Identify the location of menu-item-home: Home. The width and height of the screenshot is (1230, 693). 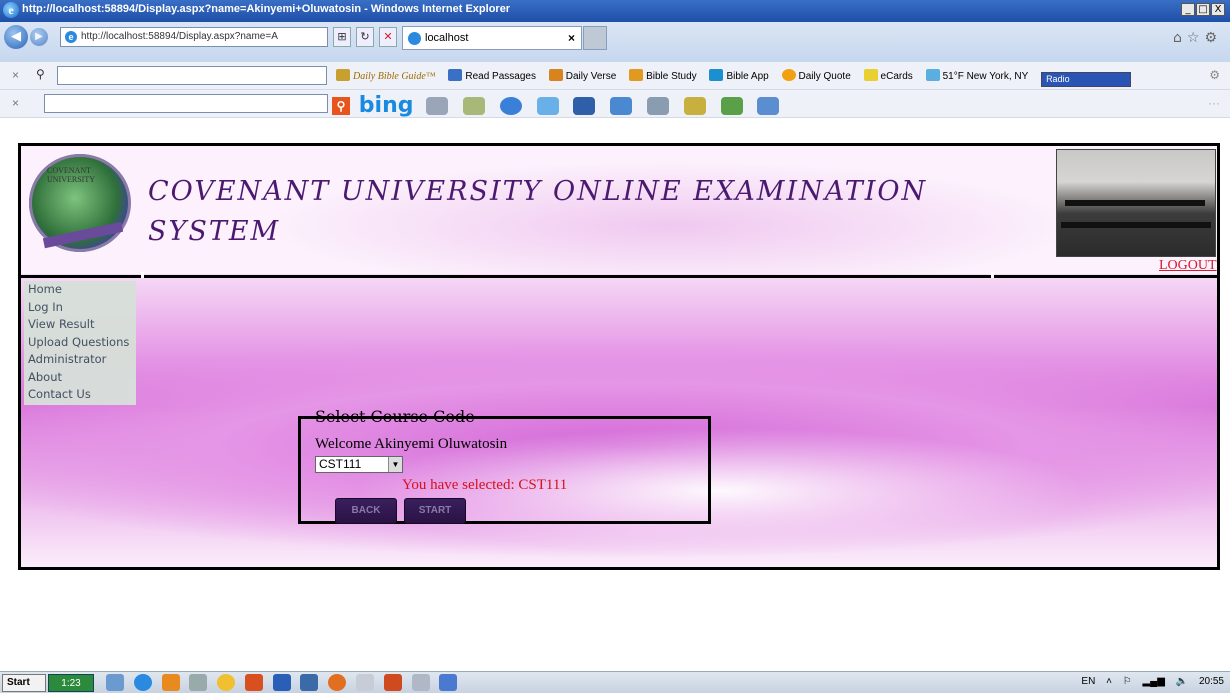
(80, 290).